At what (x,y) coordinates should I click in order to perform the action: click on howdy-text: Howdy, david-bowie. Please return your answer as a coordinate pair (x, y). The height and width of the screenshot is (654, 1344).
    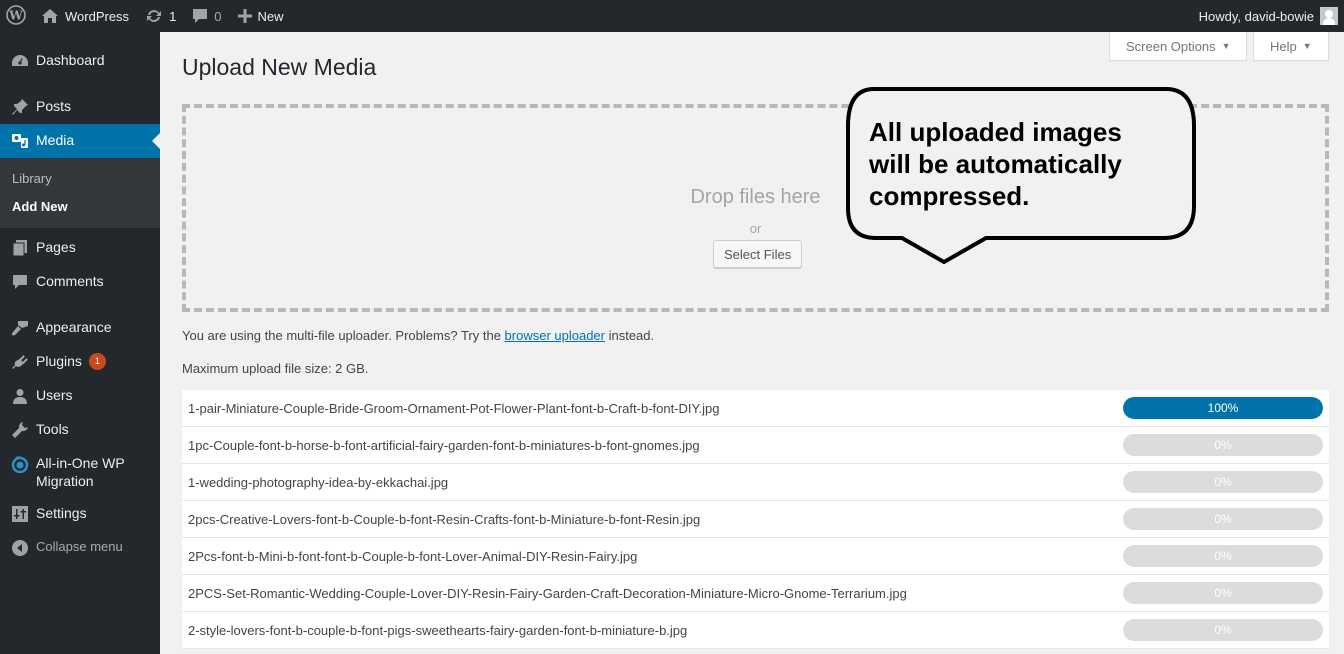
    Looking at the image, I should click on (1256, 16).